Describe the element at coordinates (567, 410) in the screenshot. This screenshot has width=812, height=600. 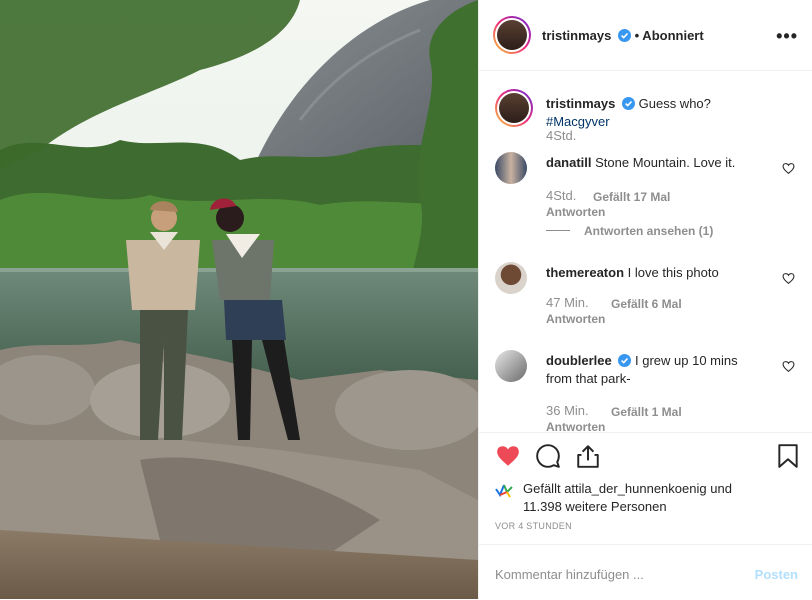
I see `comment-time: 36 Min.` at that location.